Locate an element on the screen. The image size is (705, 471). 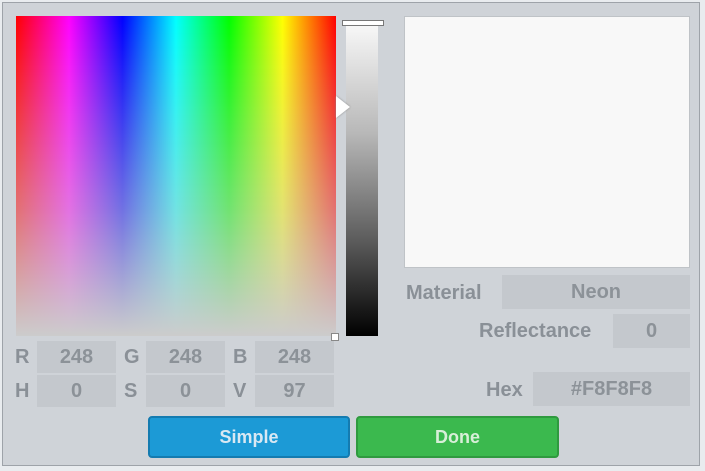
value-slider-handle is located at coordinates (363, 23).